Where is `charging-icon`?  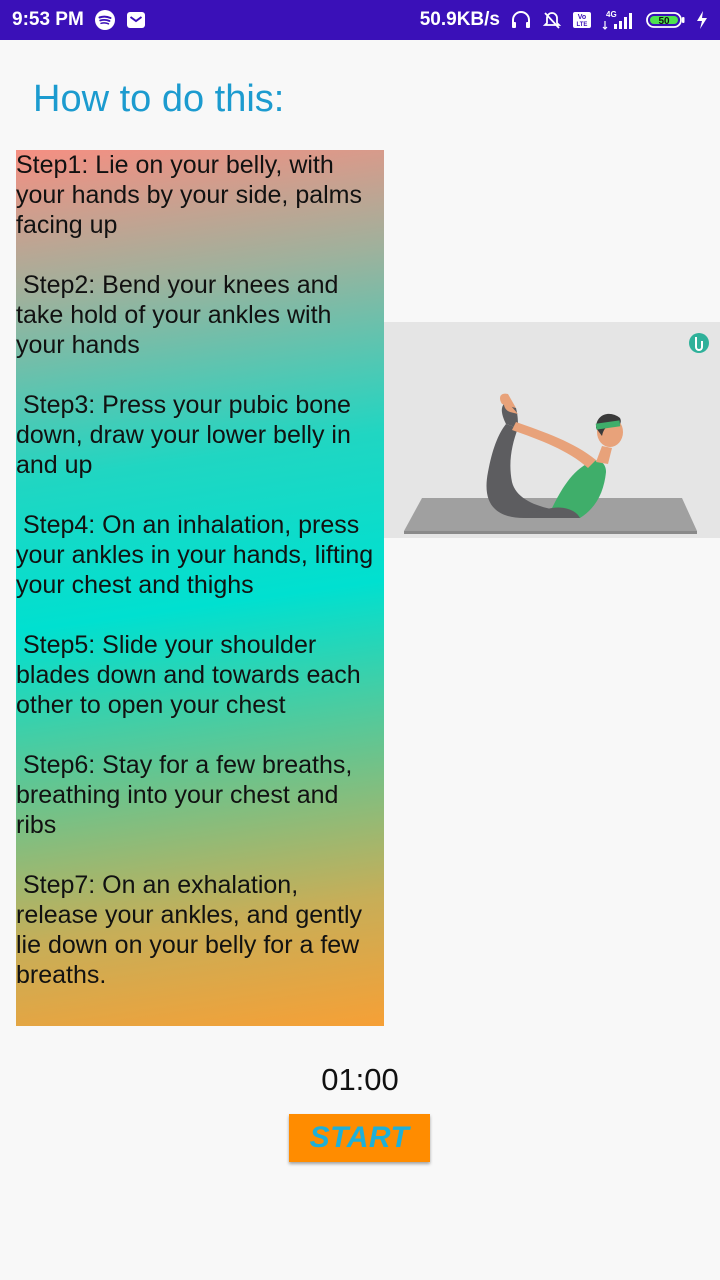
charging-icon is located at coordinates (702, 20).